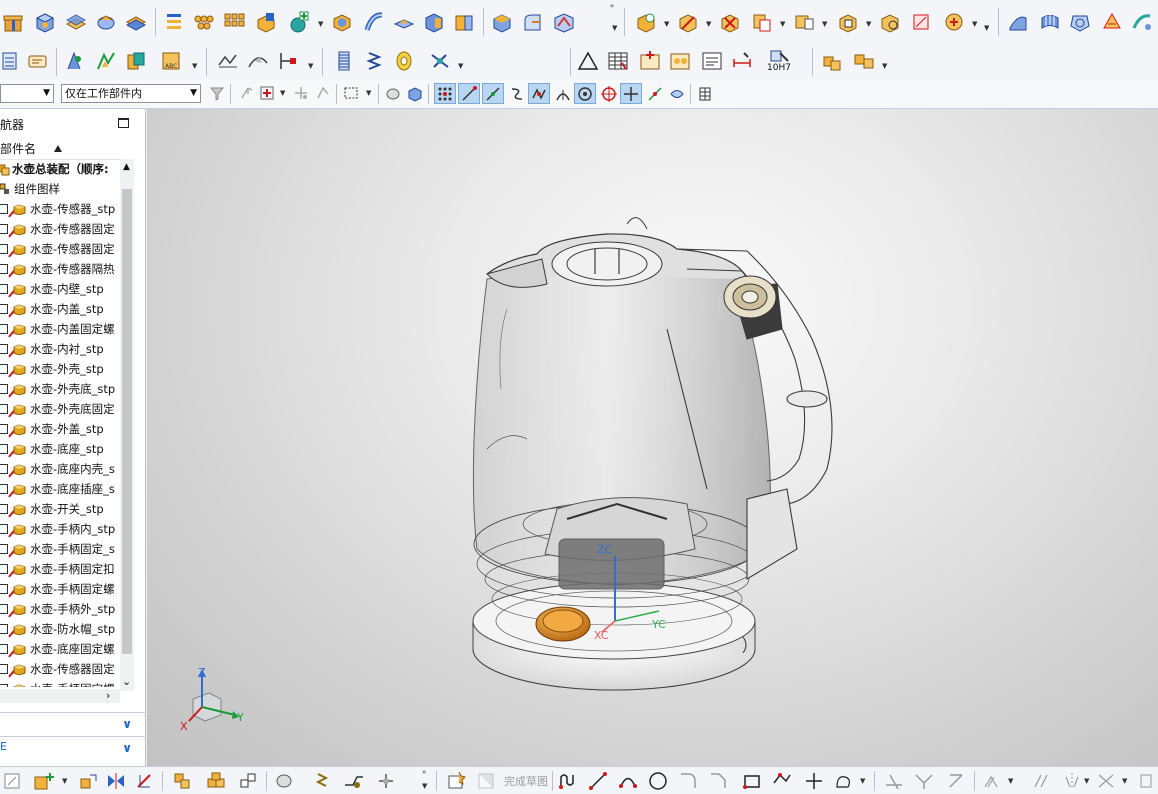  I want to click on snap-tangent-icon, so click(563, 93).